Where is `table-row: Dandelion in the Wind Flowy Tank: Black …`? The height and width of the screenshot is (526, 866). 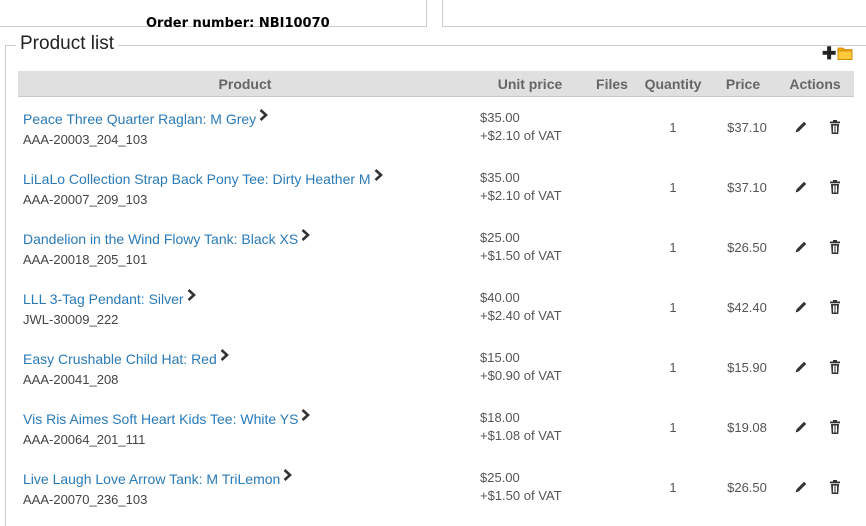 table-row: Dandelion in the Wind Flowy Tank: Black … is located at coordinates (436, 247).